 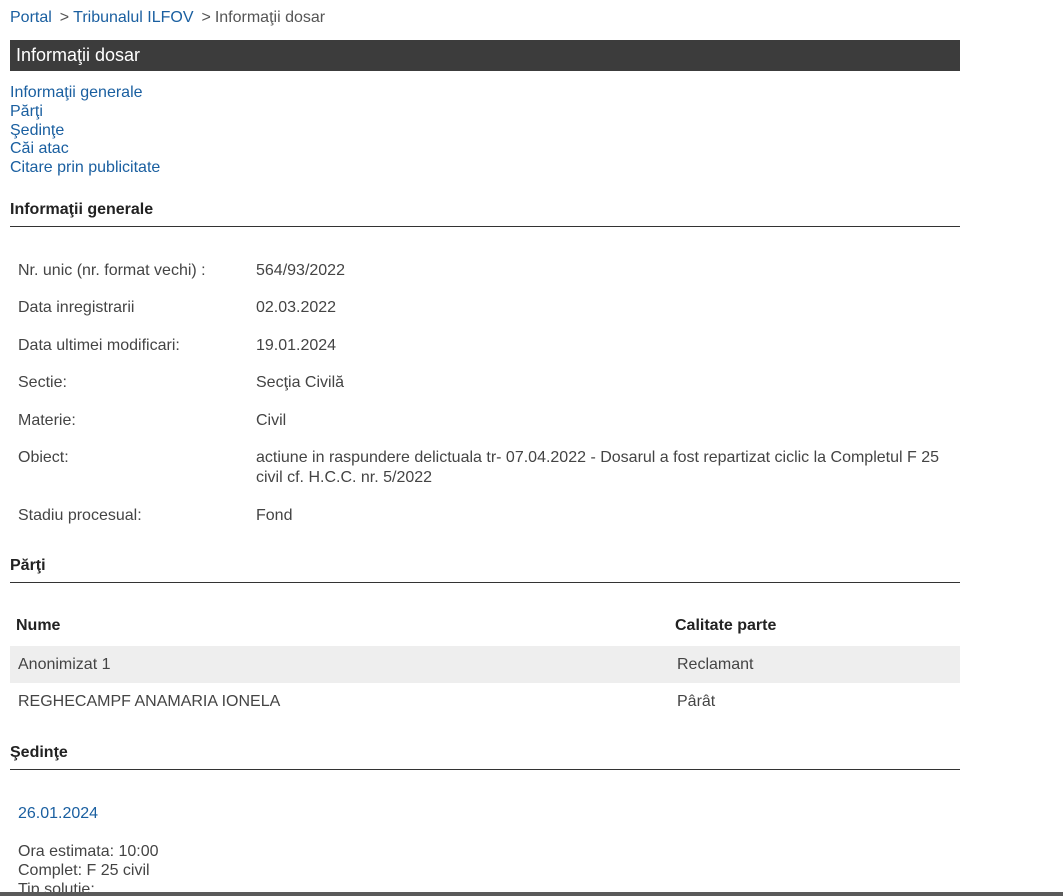 What do you see at coordinates (296, 307) in the screenshot?
I see `info-value: 02.03.2022` at bounding box center [296, 307].